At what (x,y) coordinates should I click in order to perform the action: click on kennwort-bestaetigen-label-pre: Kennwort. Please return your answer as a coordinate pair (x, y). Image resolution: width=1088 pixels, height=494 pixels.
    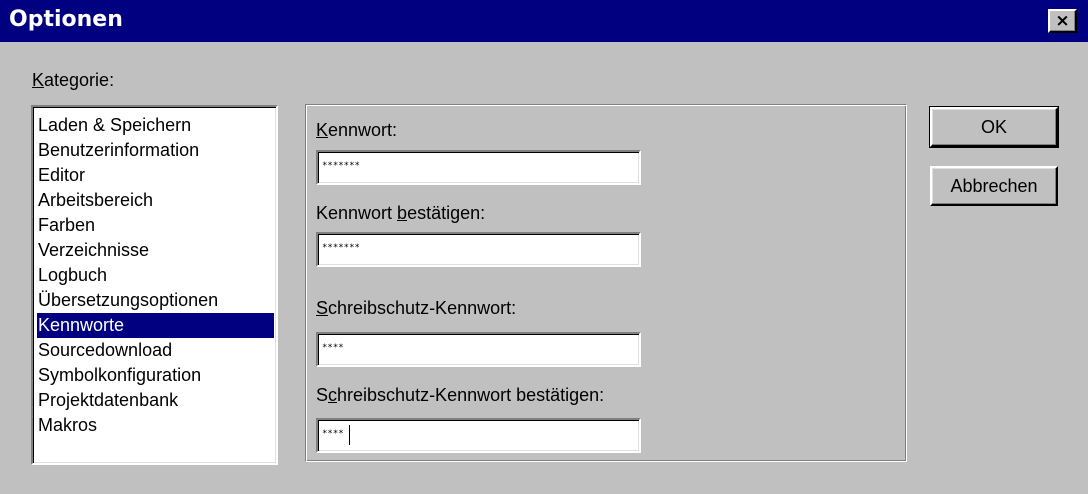
    Looking at the image, I should click on (357, 213).